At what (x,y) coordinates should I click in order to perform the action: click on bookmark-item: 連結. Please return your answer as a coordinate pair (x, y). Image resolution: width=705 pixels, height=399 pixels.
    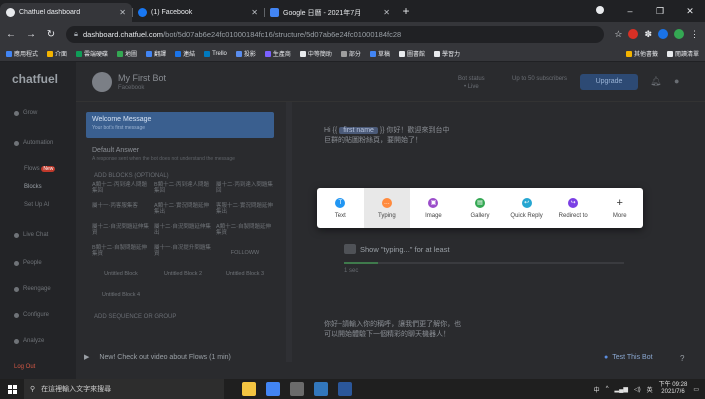
    Looking at the image, I should click on (185, 53).